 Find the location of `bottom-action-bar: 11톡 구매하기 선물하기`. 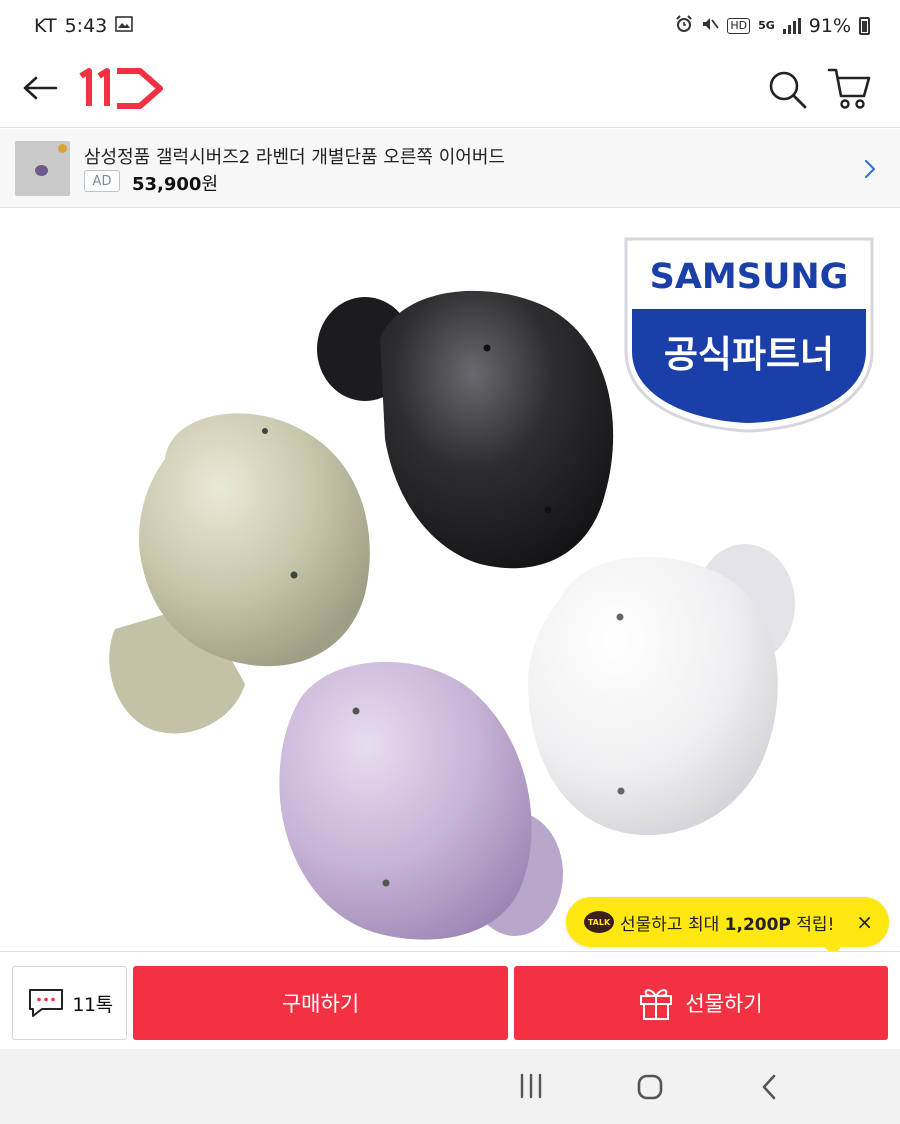

bottom-action-bar: 11톡 구매하기 선물하기 is located at coordinates (450, 1000).